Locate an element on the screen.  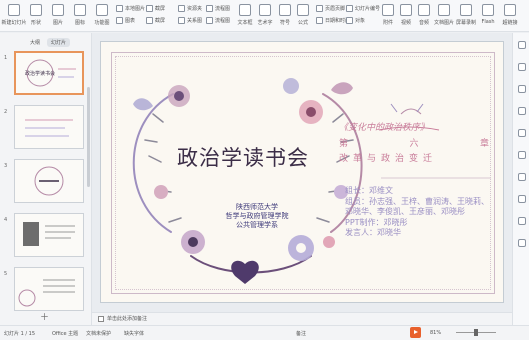
info-line: 发言人：邓晓华 is located at coordinates (373, 232).